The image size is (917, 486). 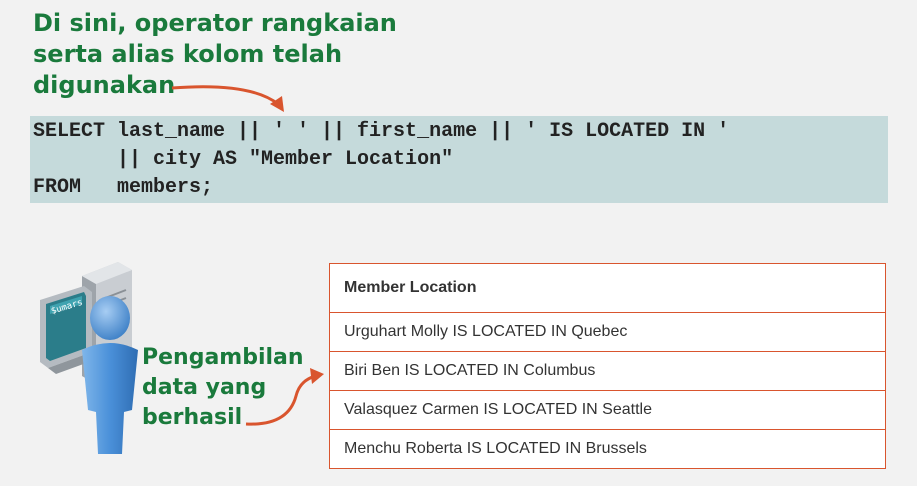 I want to click on arrows-overlay, so click(x=247, y=255).